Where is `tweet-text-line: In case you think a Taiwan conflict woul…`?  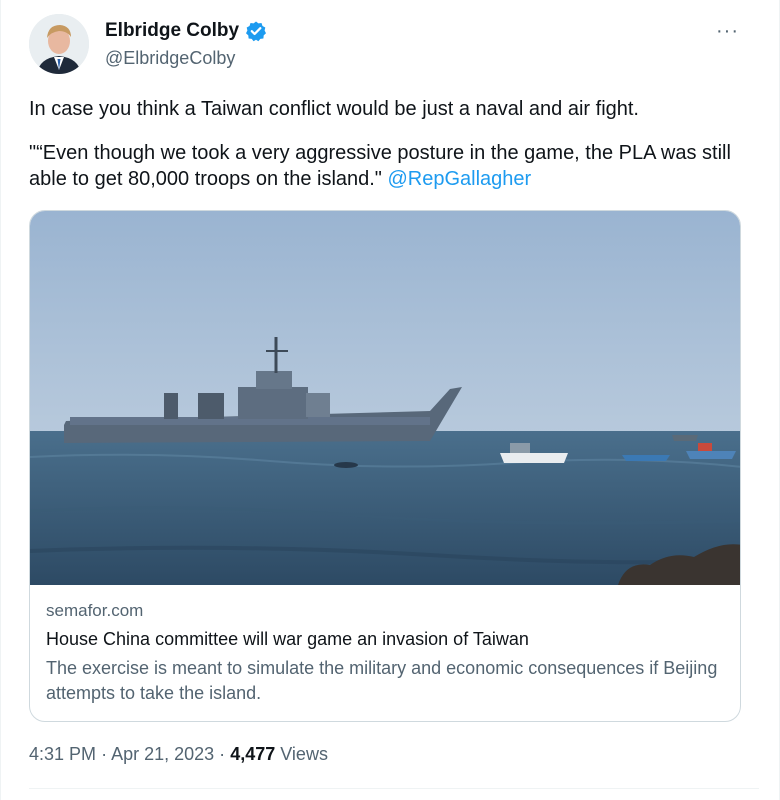 tweet-text-line: In case you think a Taiwan conflict woul… is located at coordinates (334, 109).